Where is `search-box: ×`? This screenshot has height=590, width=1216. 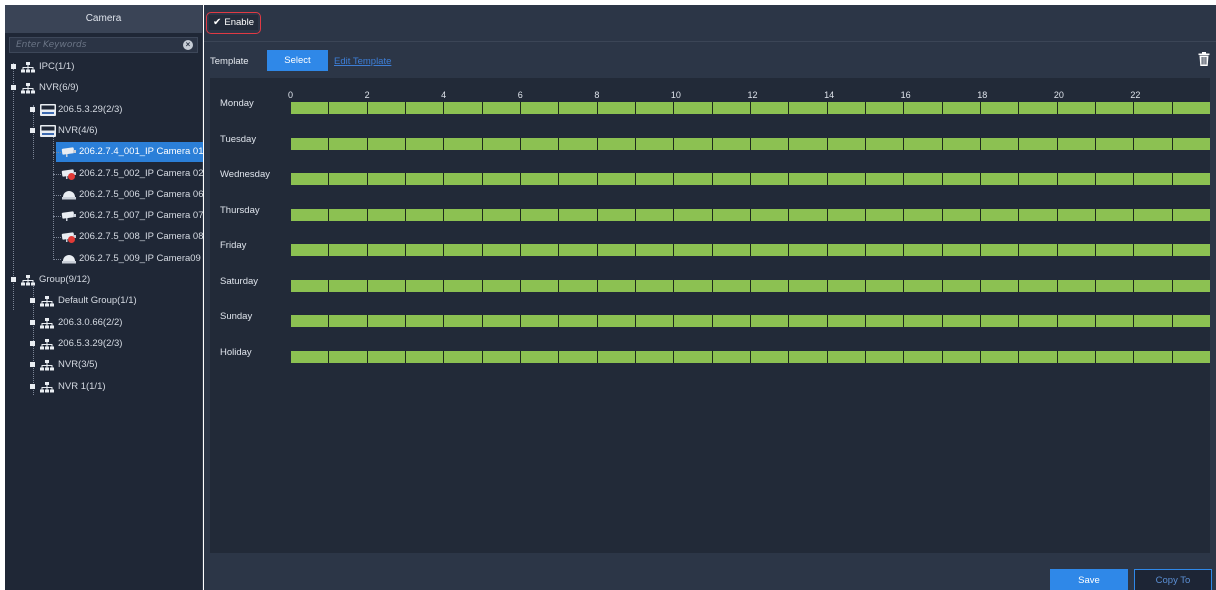 search-box: × is located at coordinates (103, 45).